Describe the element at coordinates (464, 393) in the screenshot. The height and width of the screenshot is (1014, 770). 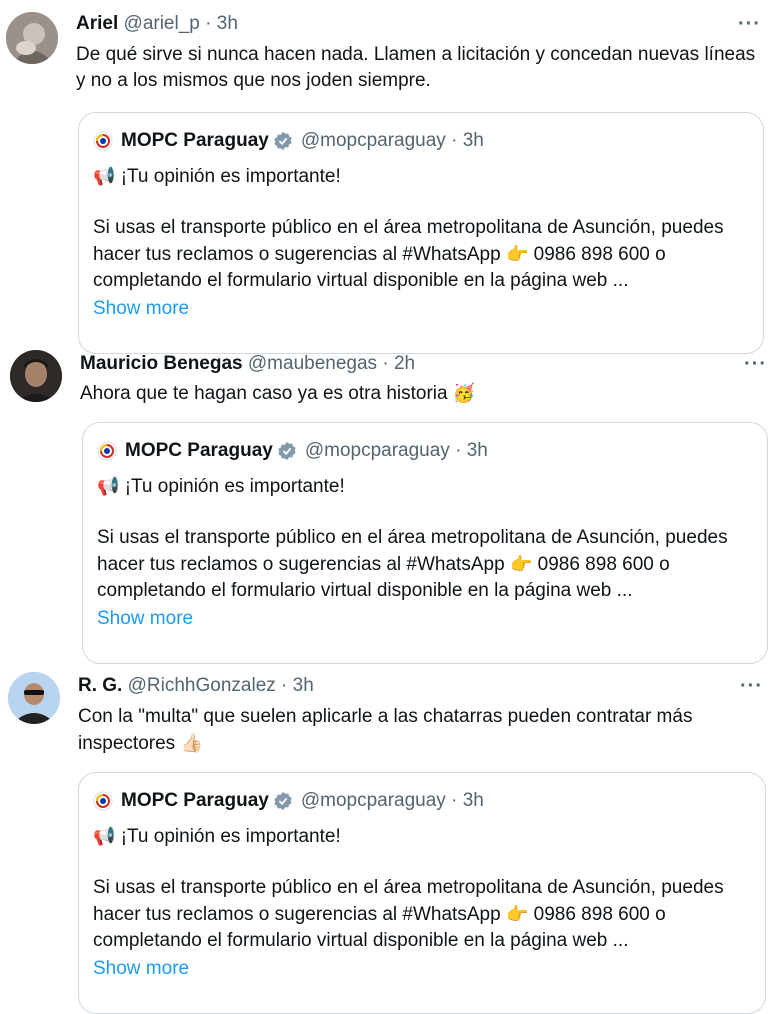
I see `party-face-icon: 🥳` at that location.